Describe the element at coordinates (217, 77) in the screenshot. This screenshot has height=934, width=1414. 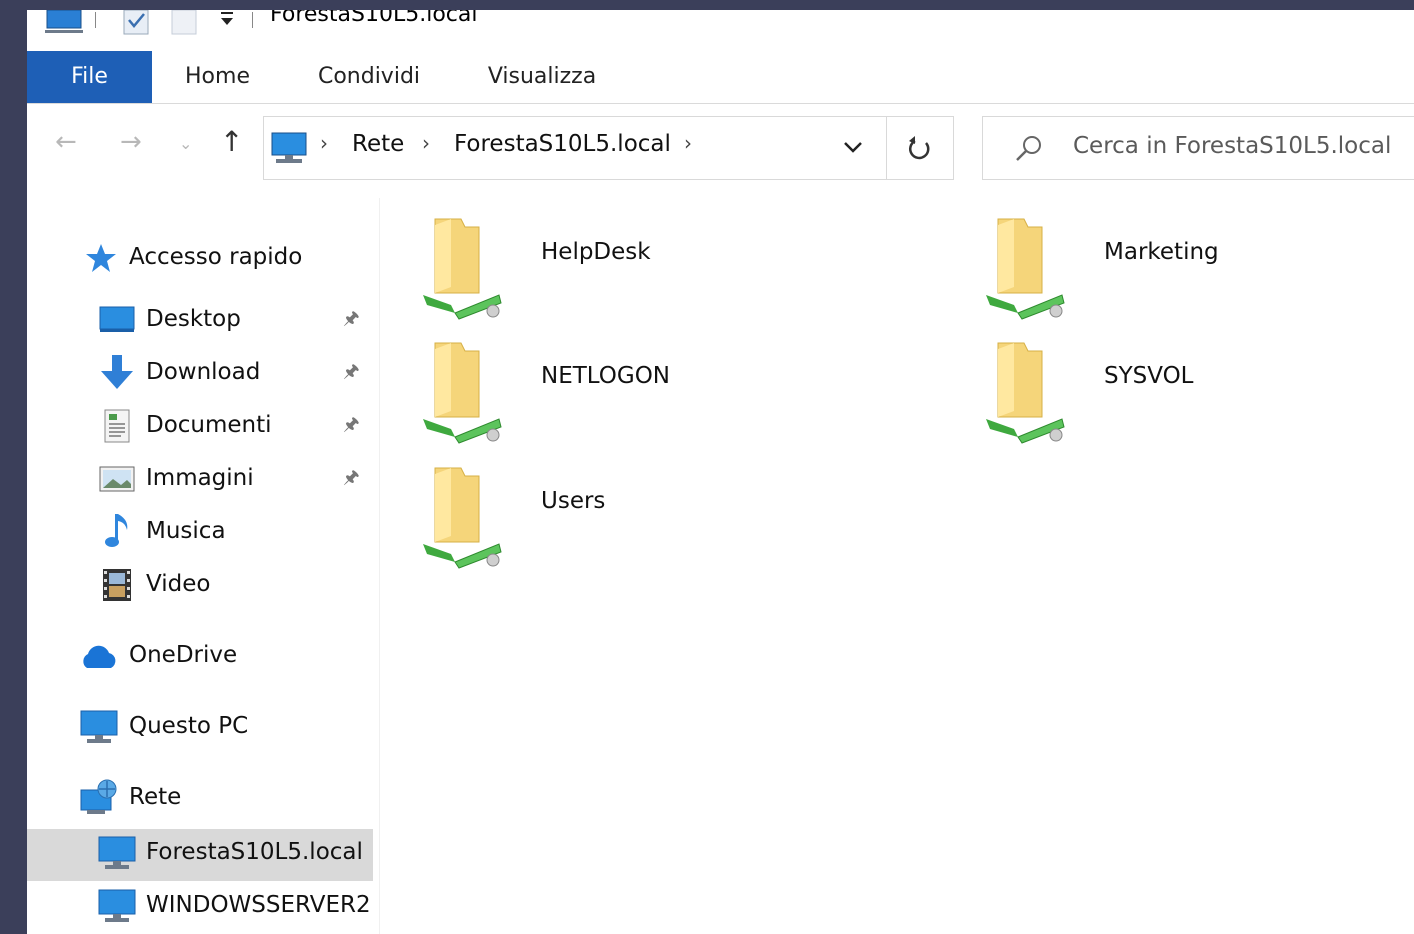
I see `tab-home: Home` at that location.